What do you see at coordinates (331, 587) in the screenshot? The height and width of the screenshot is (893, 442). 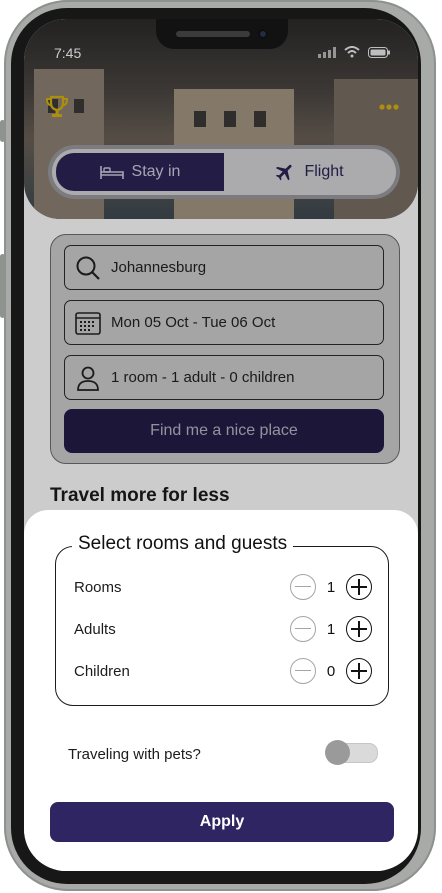 I see `rooms-count: 1` at bounding box center [331, 587].